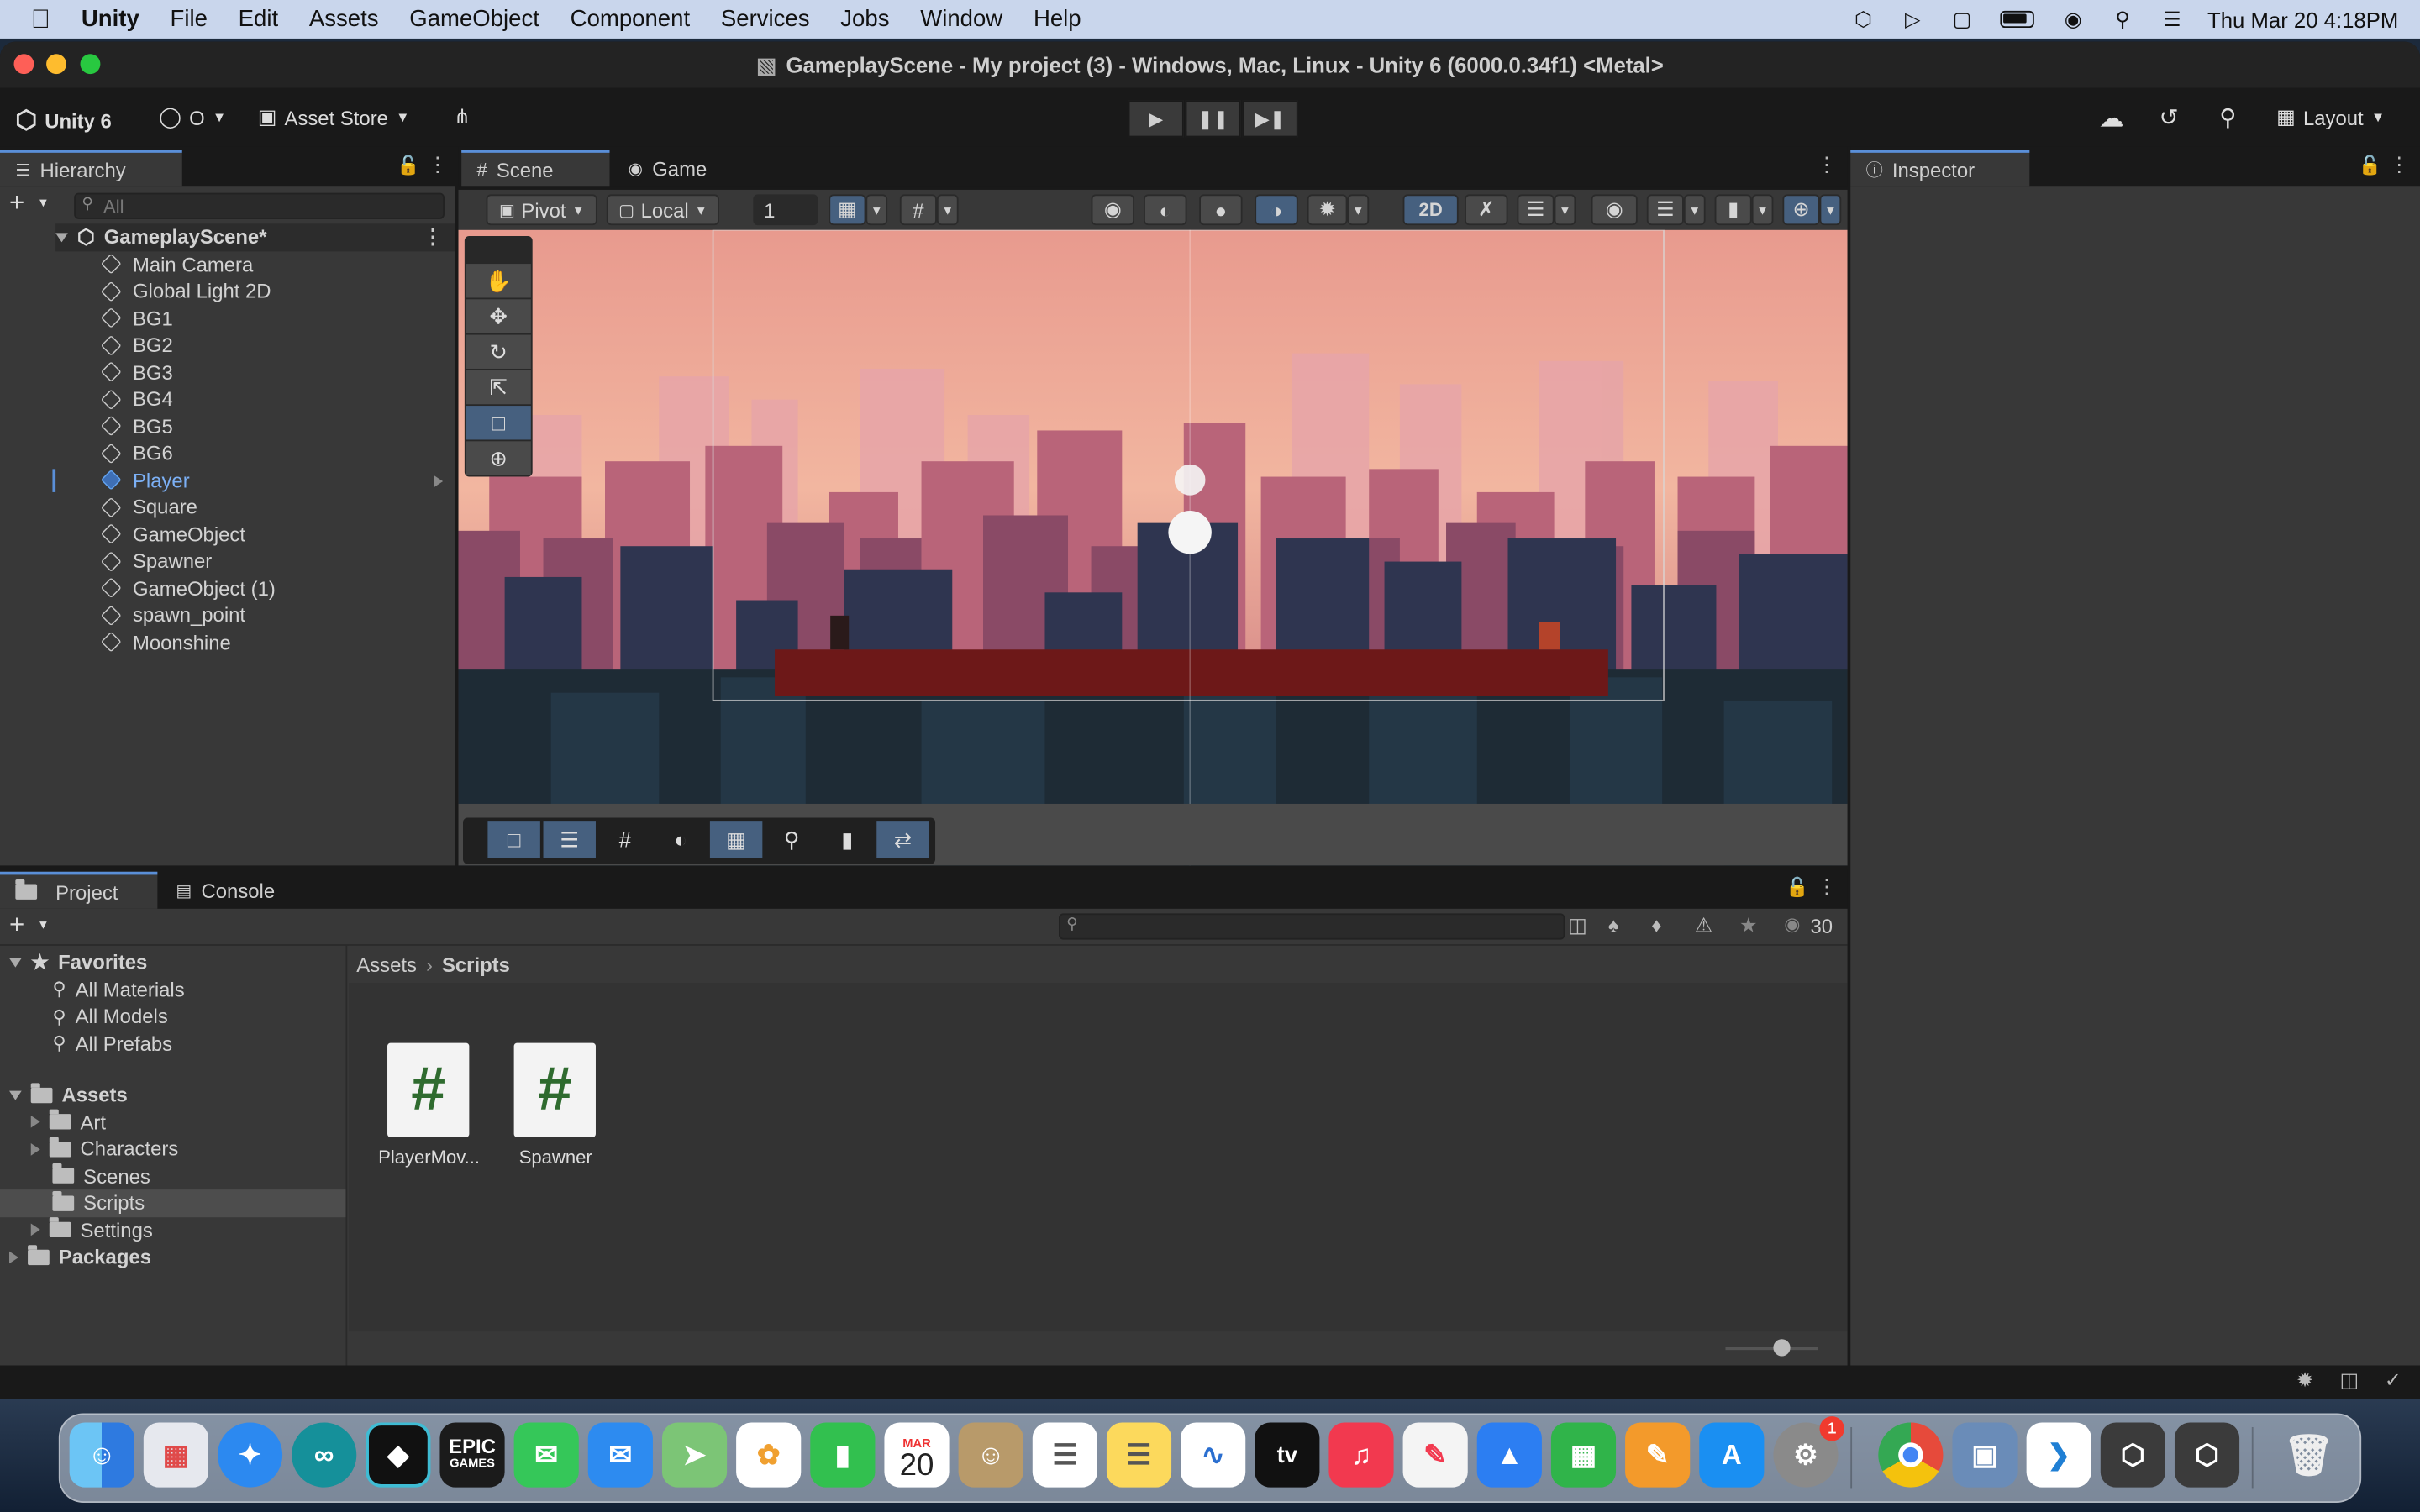 The height and width of the screenshot is (1512, 2420). I want to click on notes-icon: ☰, so click(1139, 1455).